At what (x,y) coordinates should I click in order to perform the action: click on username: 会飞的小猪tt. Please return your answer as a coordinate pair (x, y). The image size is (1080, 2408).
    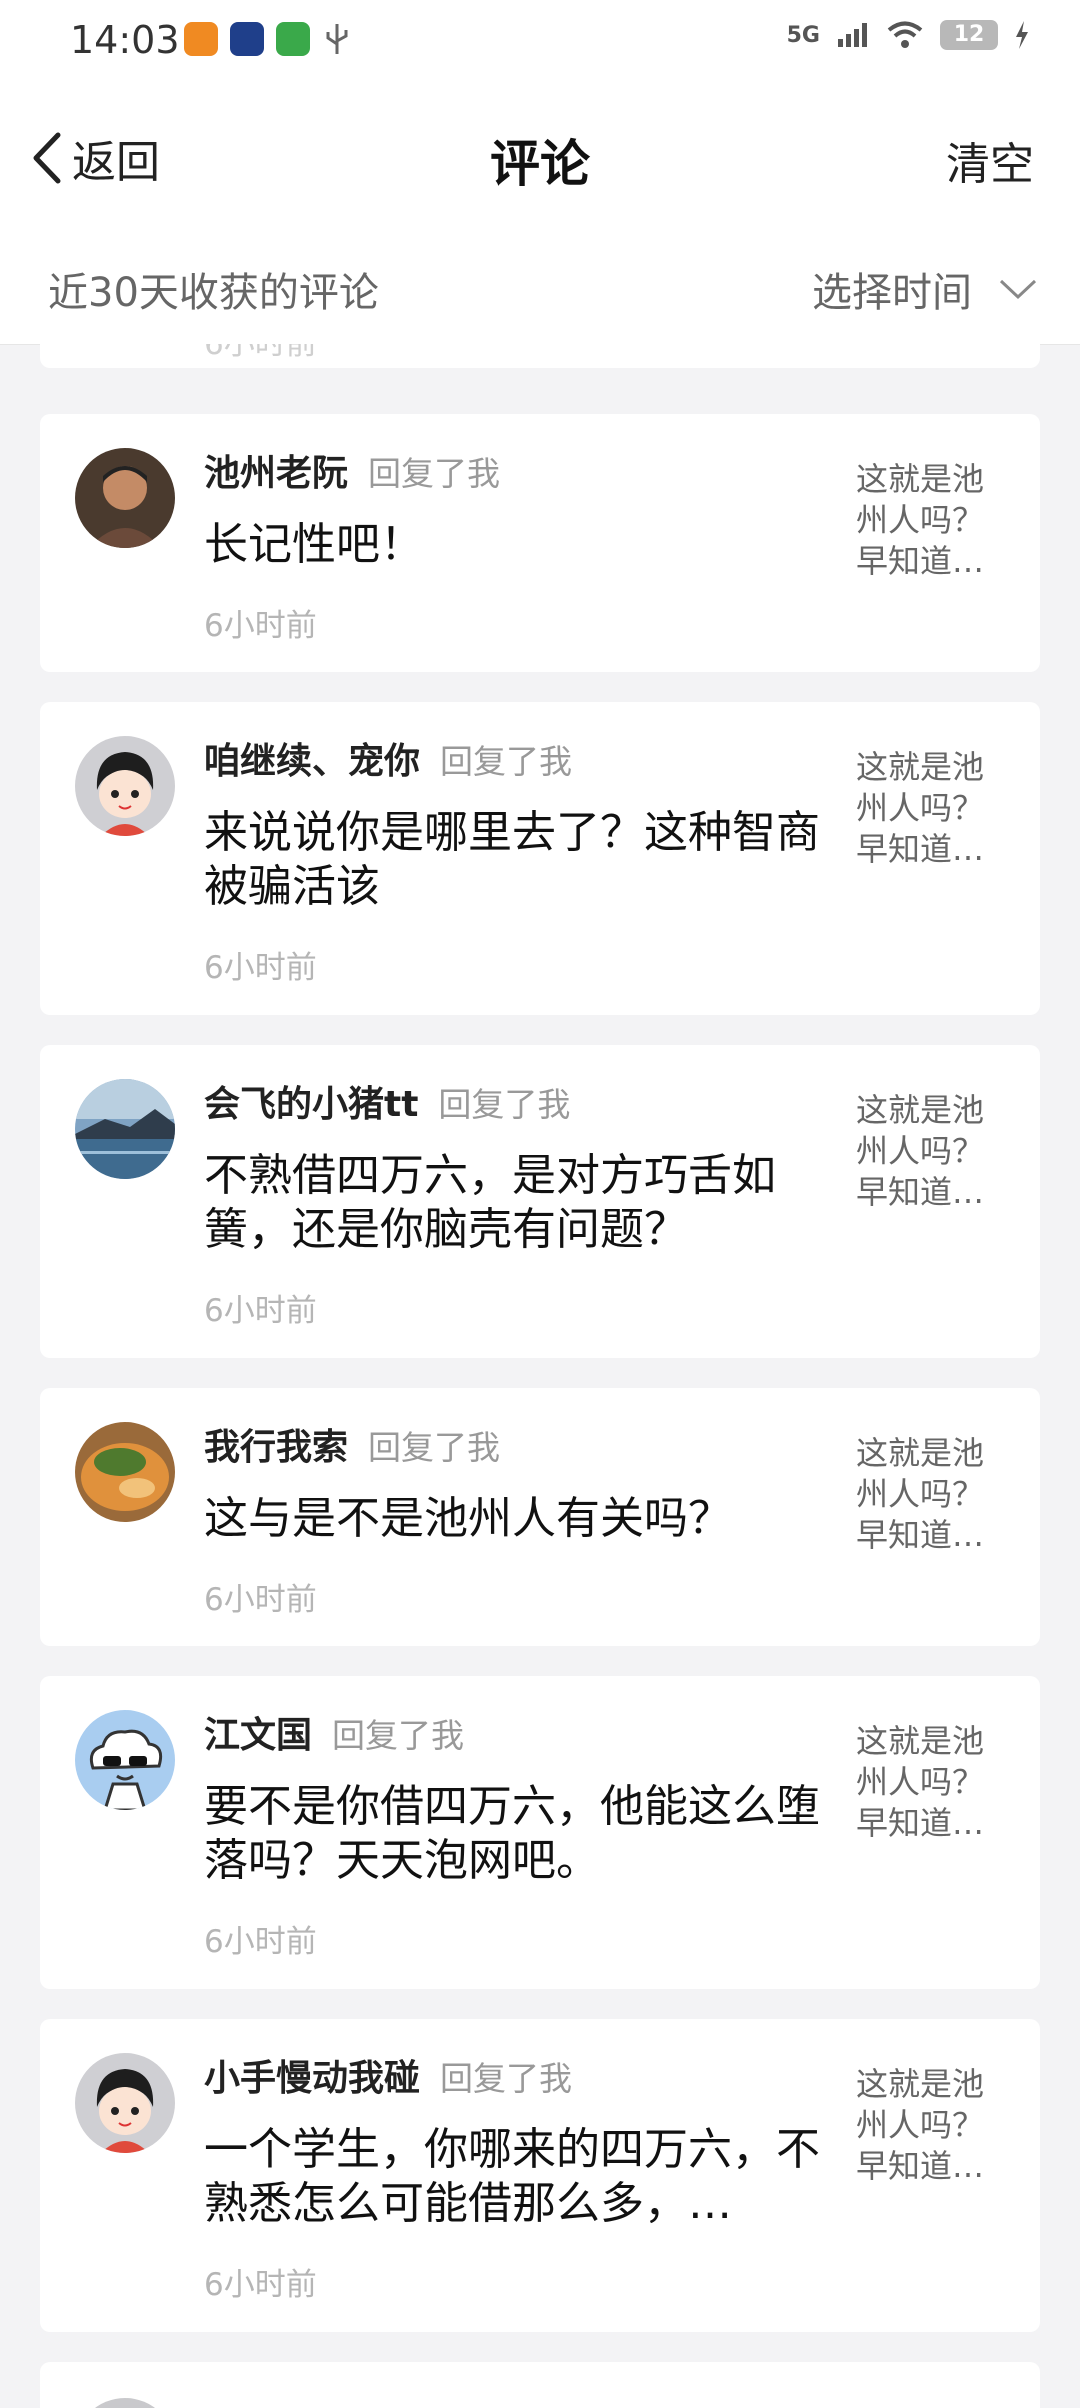
    Looking at the image, I should click on (311, 1101).